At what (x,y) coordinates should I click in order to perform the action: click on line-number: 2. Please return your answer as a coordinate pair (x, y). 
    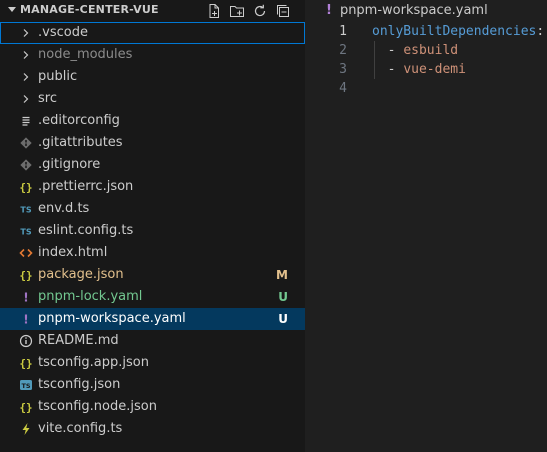
    Looking at the image, I should click on (343, 50).